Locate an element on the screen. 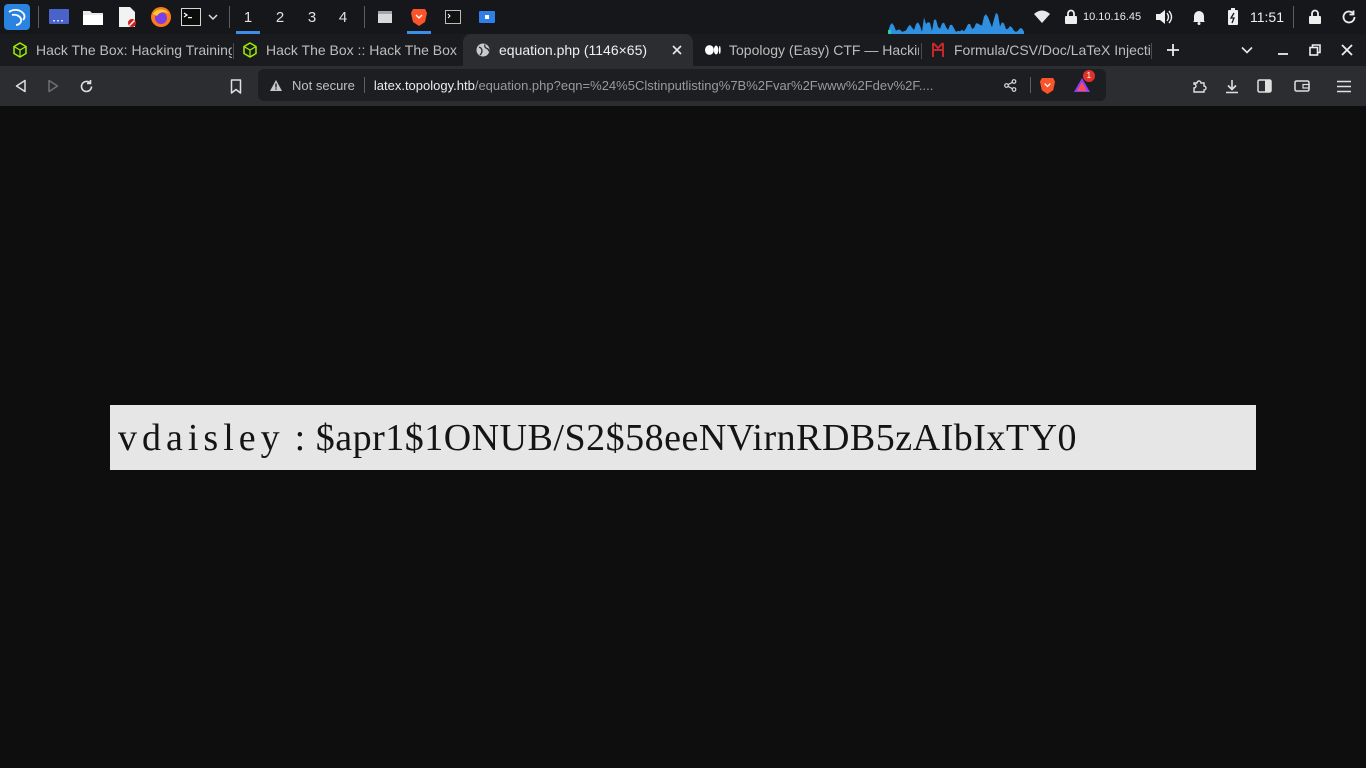  globe-icon is located at coordinates (483, 50).